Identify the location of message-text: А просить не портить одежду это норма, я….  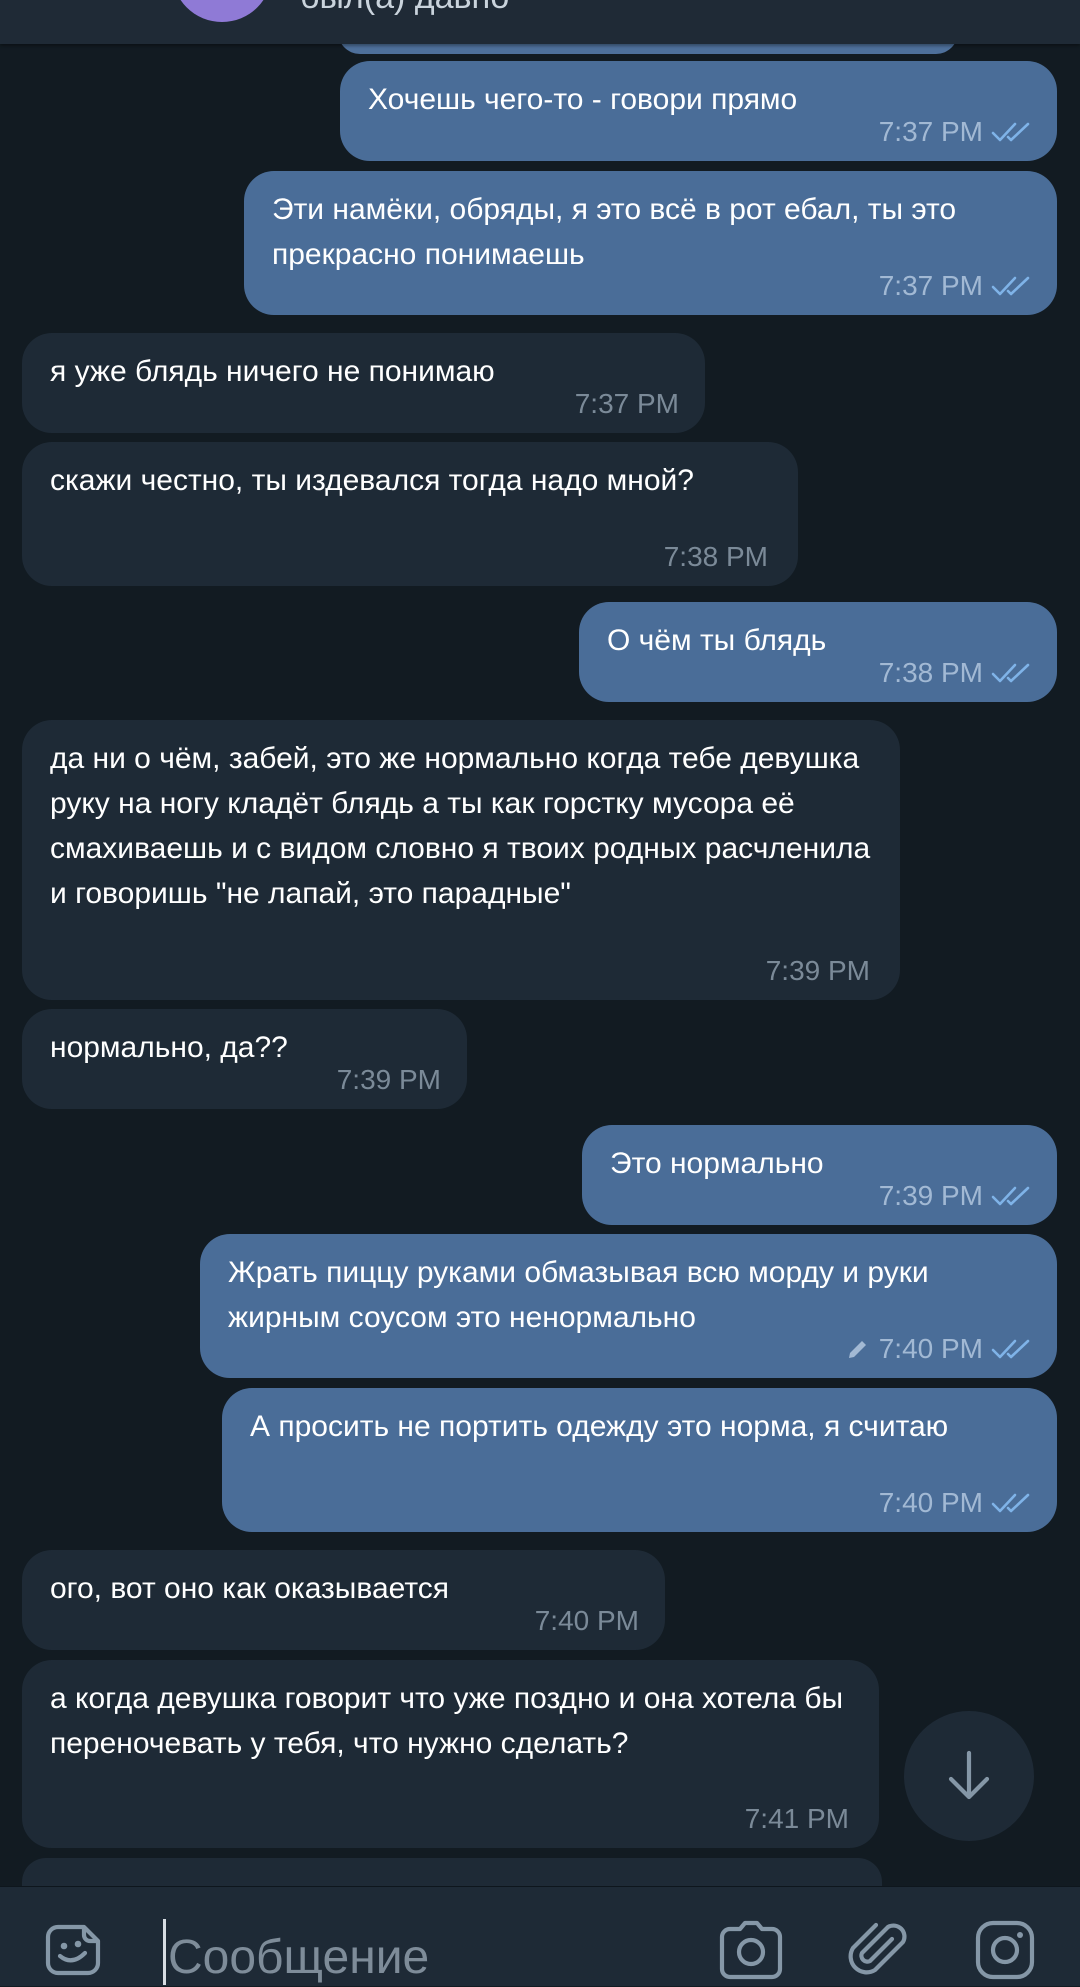
(599, 1426).